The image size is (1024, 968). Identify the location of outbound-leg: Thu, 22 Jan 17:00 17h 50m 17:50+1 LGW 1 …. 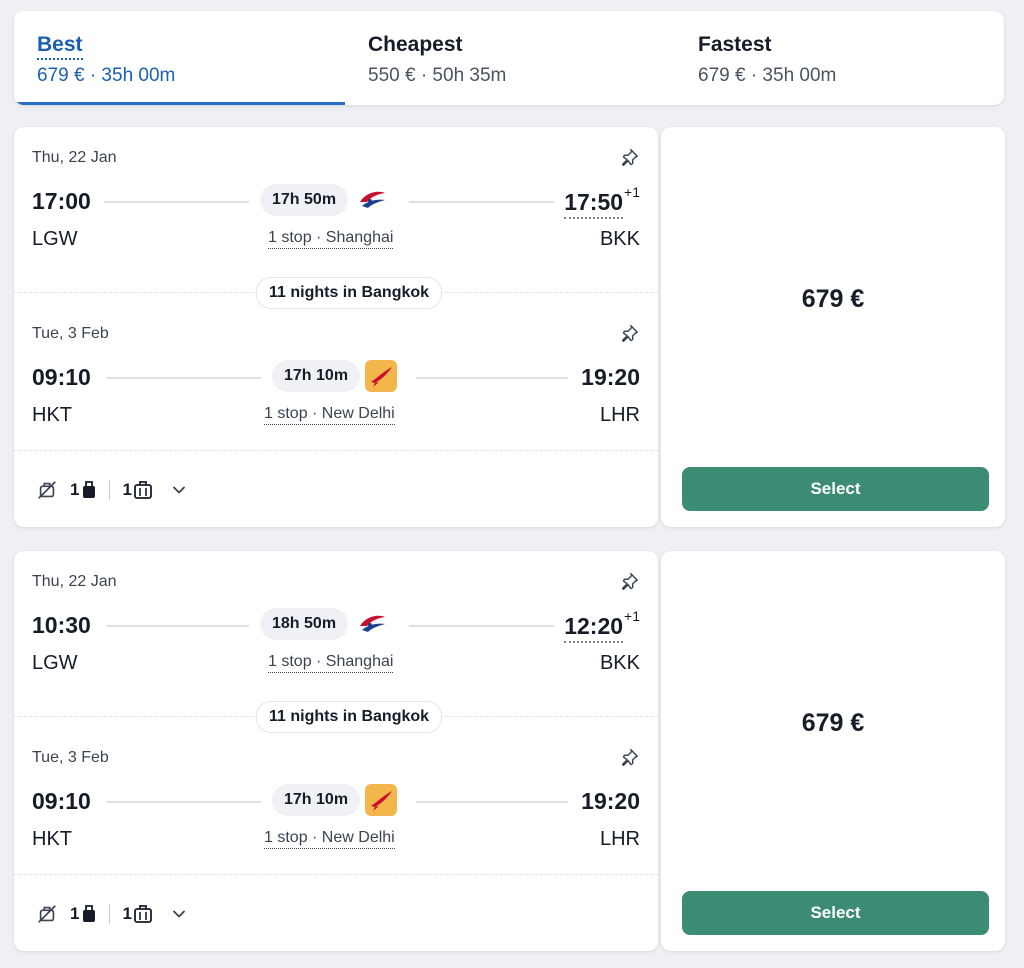
(336, 197).